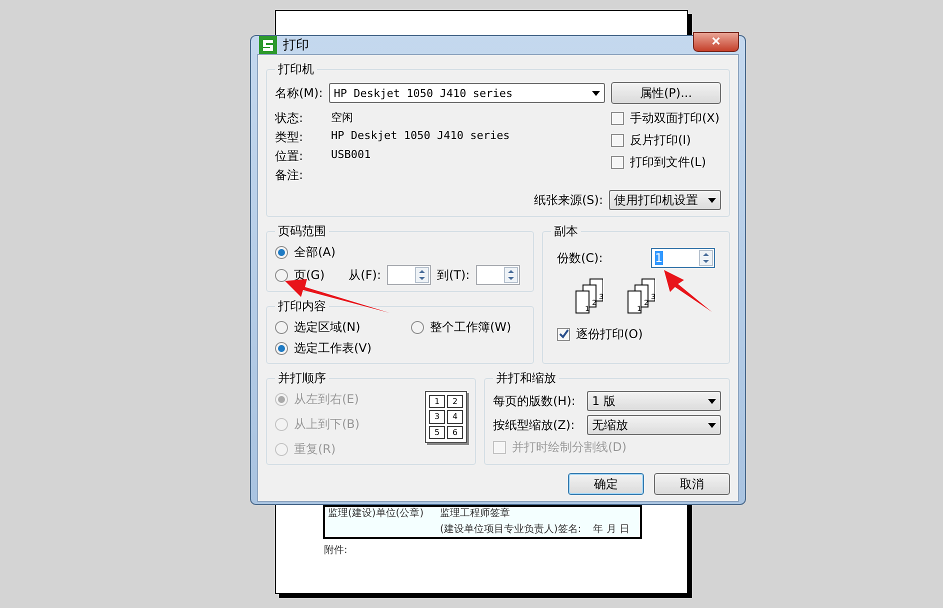 Image resolution: width=943 pixels, height=608 pixels. I want to click on scaling-dropdown: 无缩放, so click(654, 425).